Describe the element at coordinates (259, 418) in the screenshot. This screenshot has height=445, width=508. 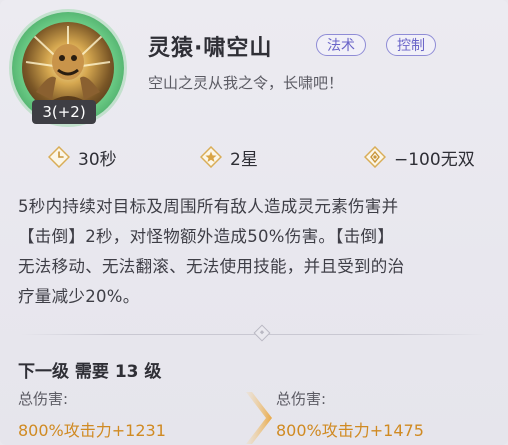
I see `chevron-right-icon` at that location.